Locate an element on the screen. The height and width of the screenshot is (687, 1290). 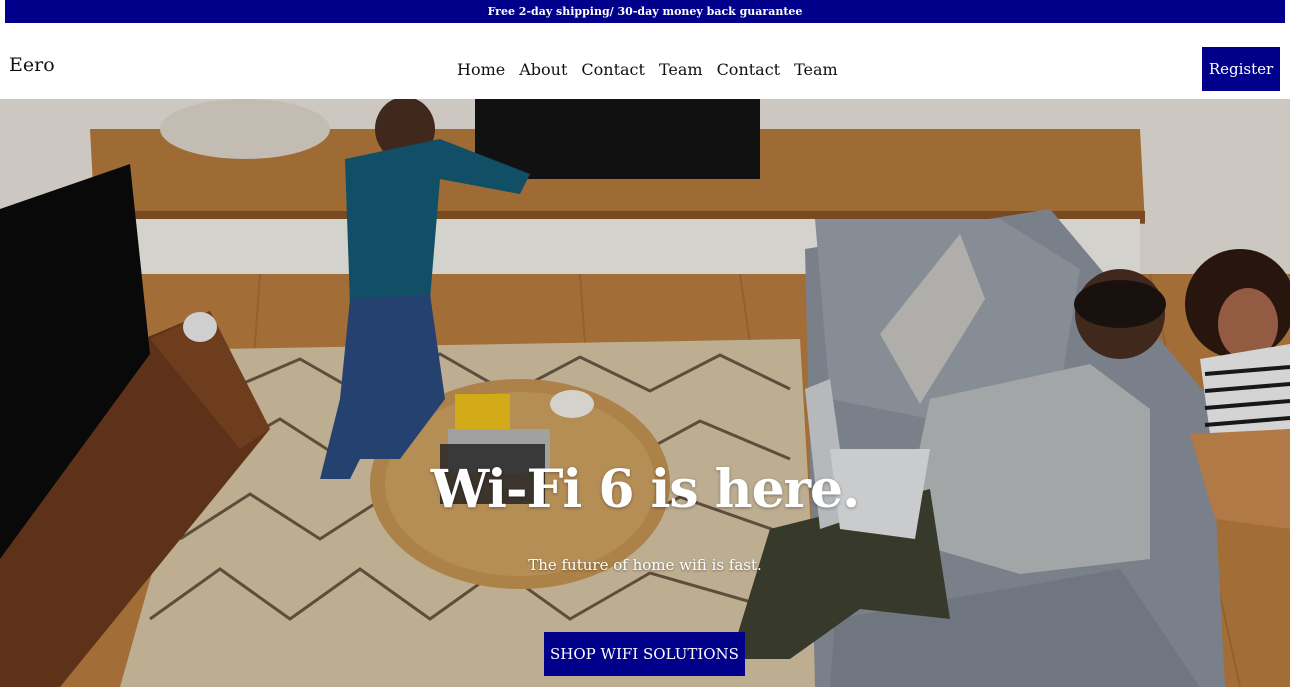
main-nav: Home About Contact Team Contact Team is located at coordinates (654, 69).